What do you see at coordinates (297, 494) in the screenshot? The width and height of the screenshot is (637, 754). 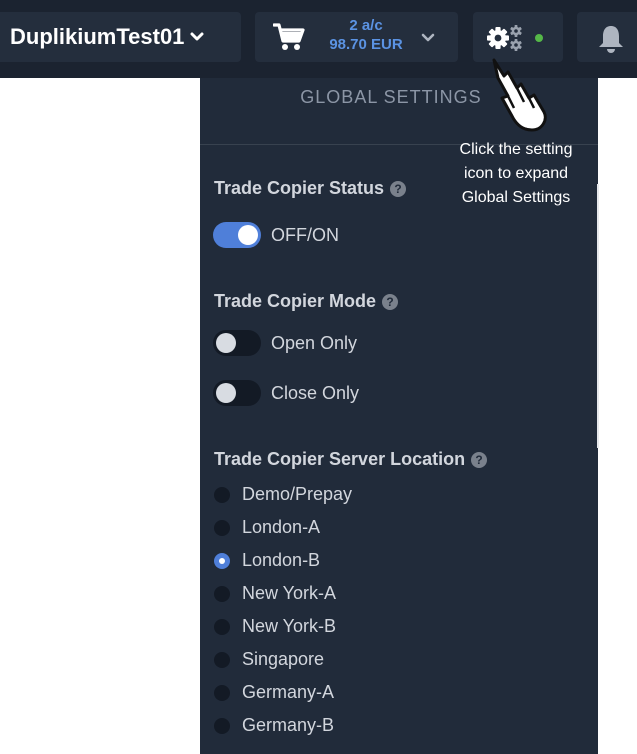 I see `radio-label: Demo/Prepay` at bounding box center [297, 494].